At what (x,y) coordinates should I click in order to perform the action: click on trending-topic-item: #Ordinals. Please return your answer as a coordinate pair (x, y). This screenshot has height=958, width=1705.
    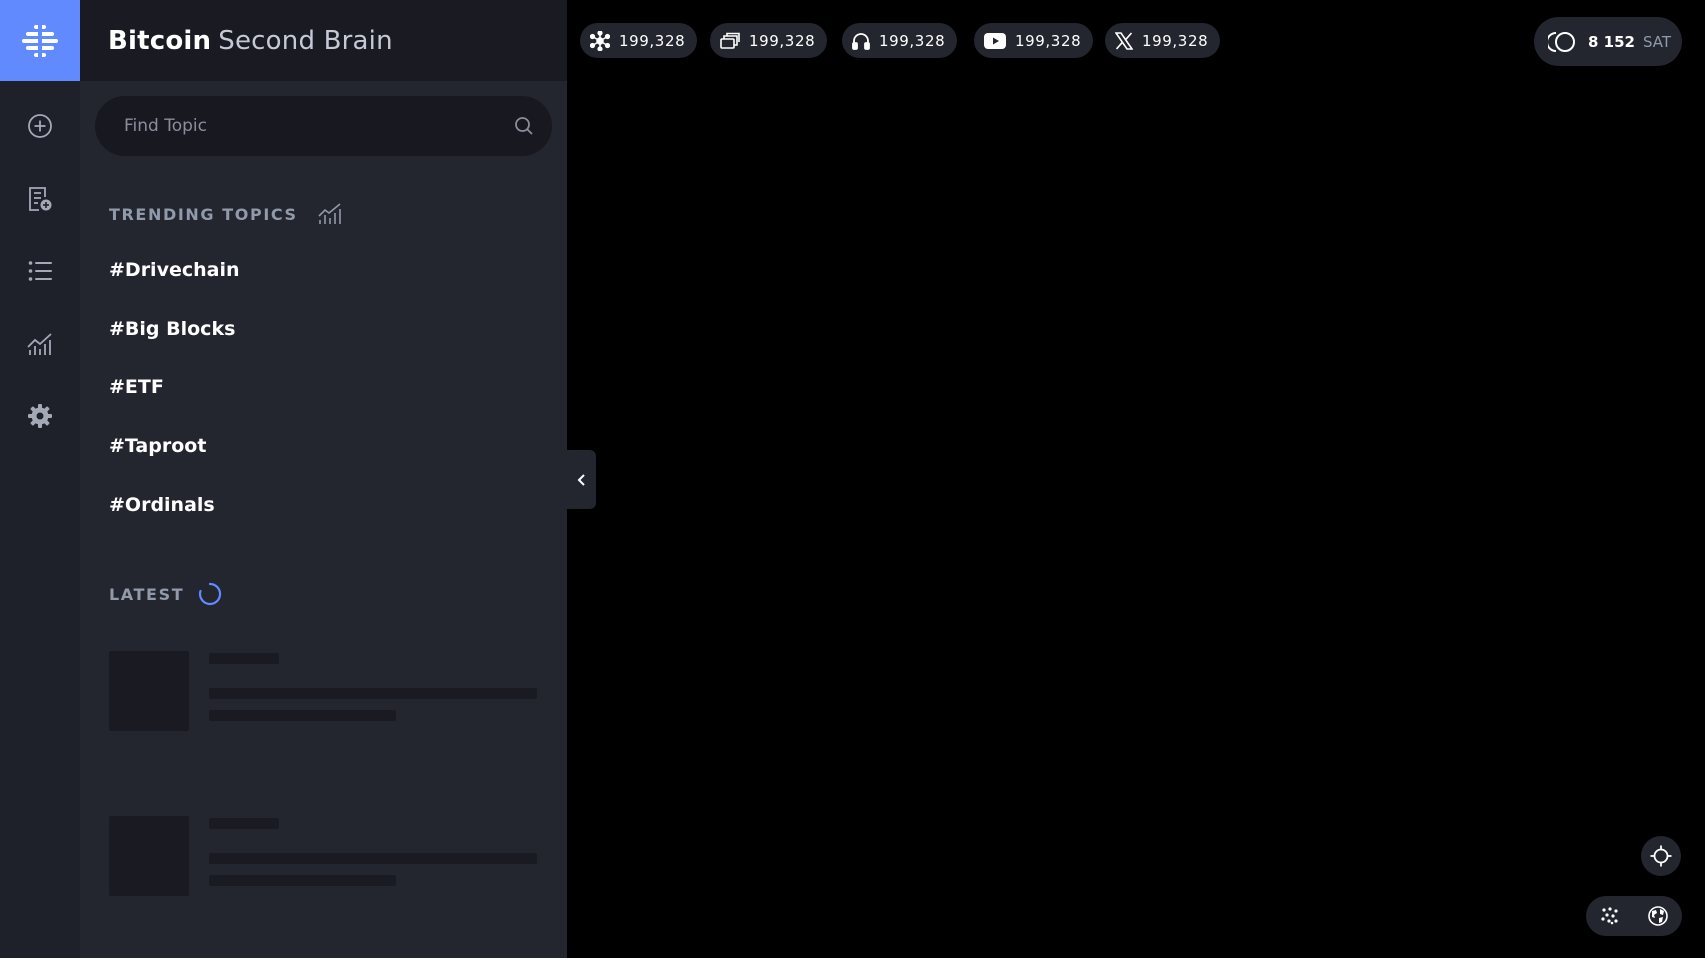
    Looking at the image, I should click on (162, 505).